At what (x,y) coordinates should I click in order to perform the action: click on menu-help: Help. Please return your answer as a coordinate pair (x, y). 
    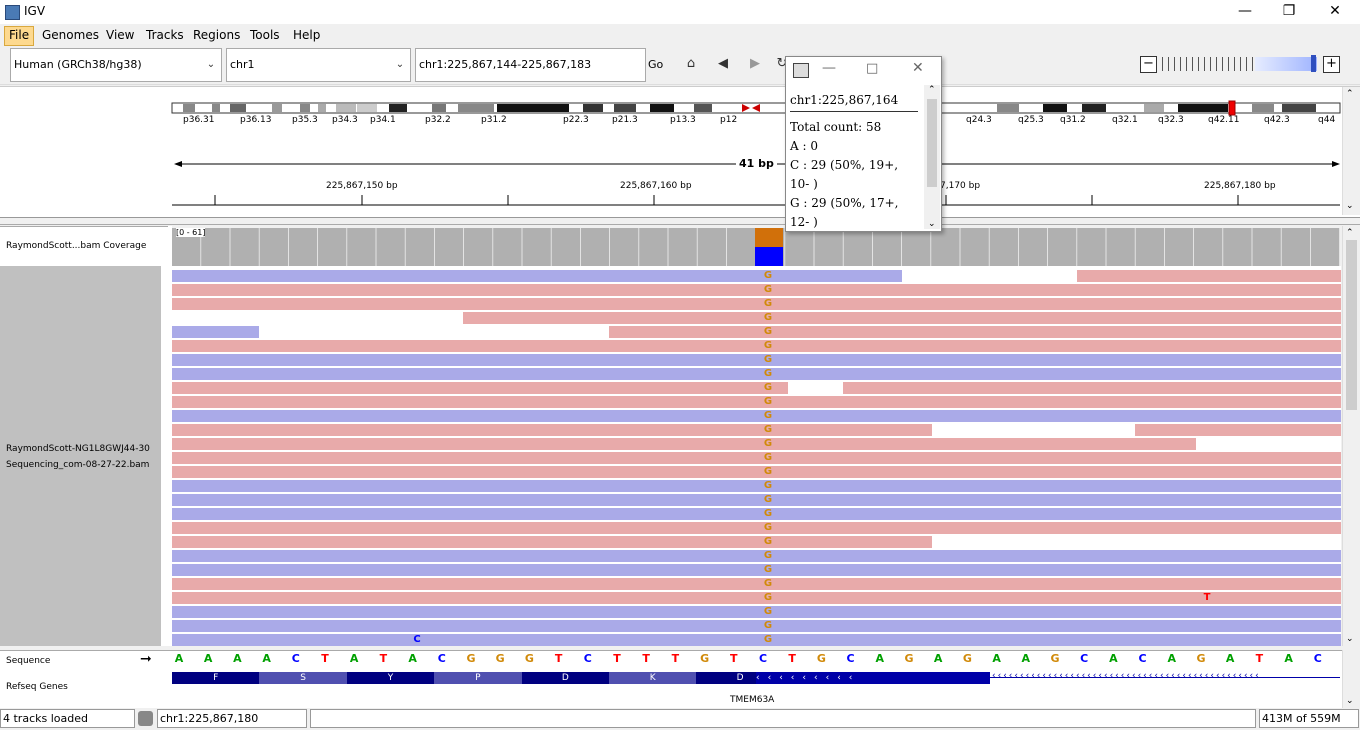
    Looking at the image, I should click on (306, 35).